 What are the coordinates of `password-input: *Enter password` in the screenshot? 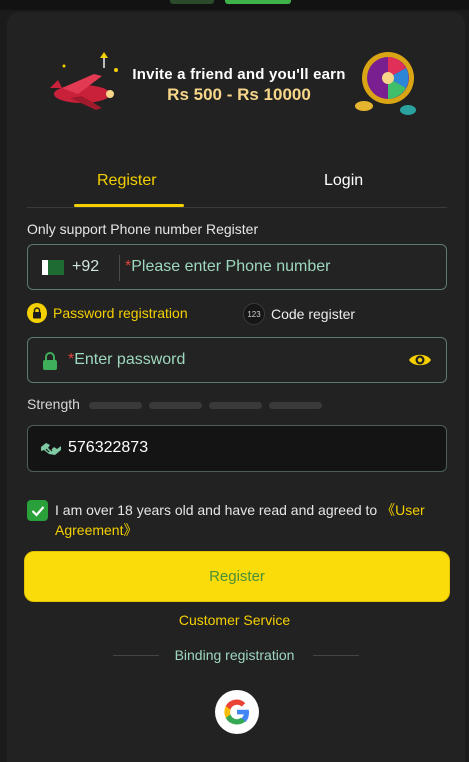 It's located at (126, 360).